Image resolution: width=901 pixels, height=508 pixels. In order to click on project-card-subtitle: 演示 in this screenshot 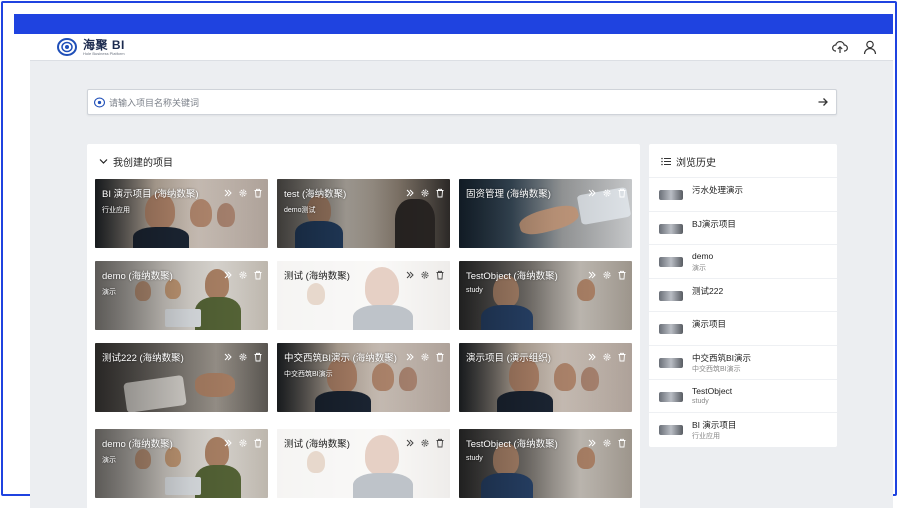, I will do `click(109, 292)`.